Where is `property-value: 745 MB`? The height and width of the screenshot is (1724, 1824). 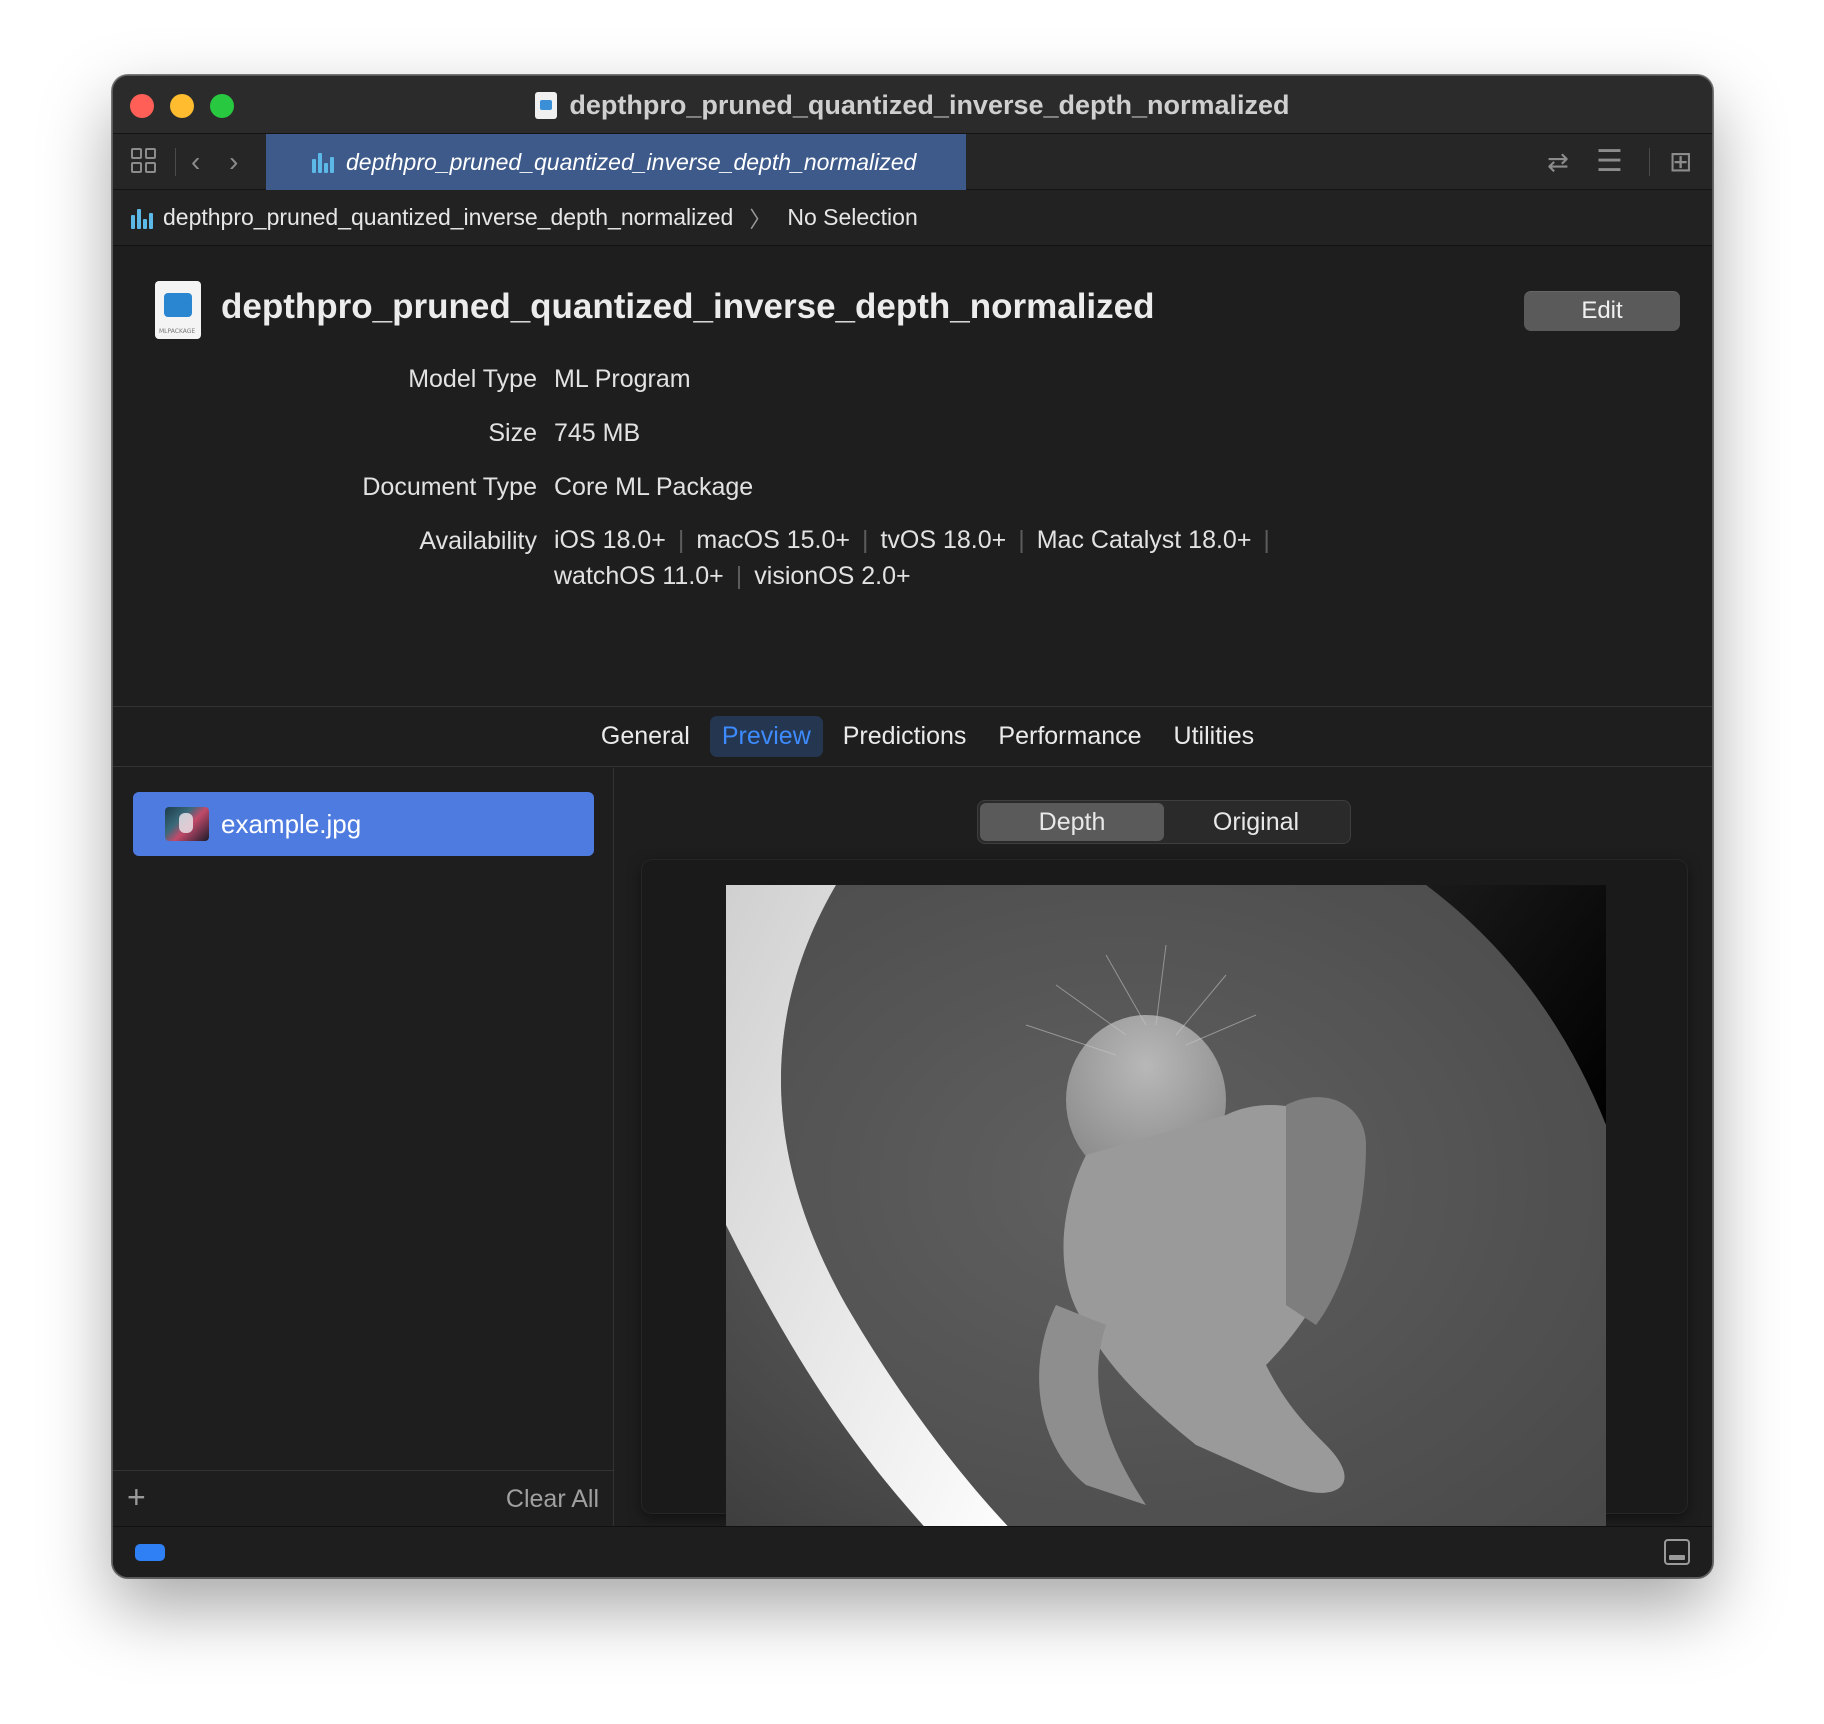 property-value: 745 MB is located at coordinates (597, 433).